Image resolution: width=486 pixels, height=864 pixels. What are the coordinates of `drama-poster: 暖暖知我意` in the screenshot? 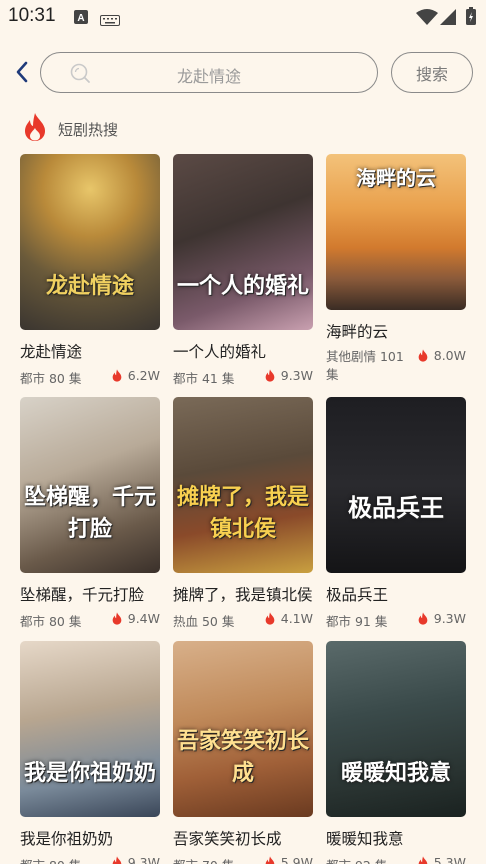 It's located at (396, 729).